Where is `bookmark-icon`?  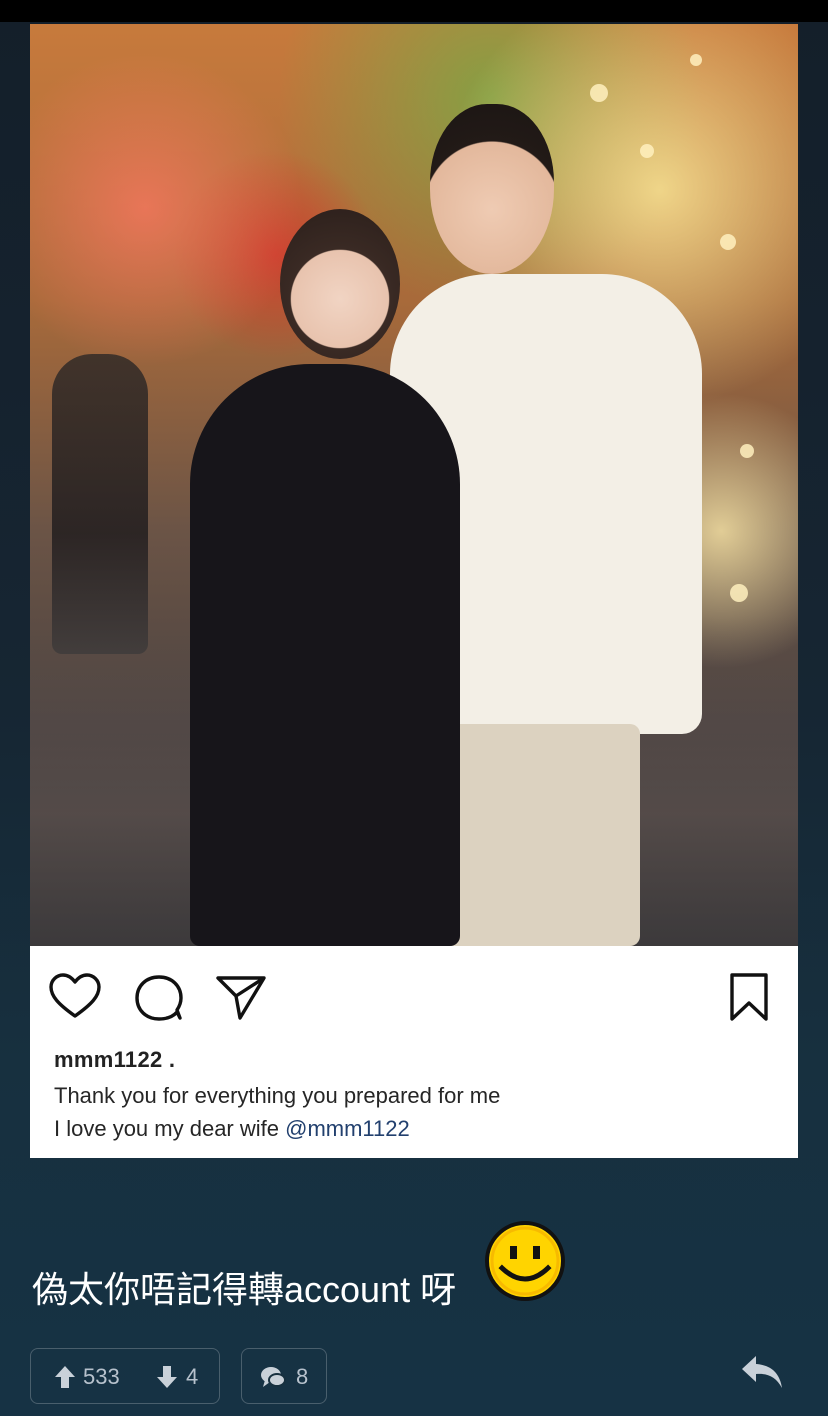 bookmark-icon is located at coordinates (749, 997).